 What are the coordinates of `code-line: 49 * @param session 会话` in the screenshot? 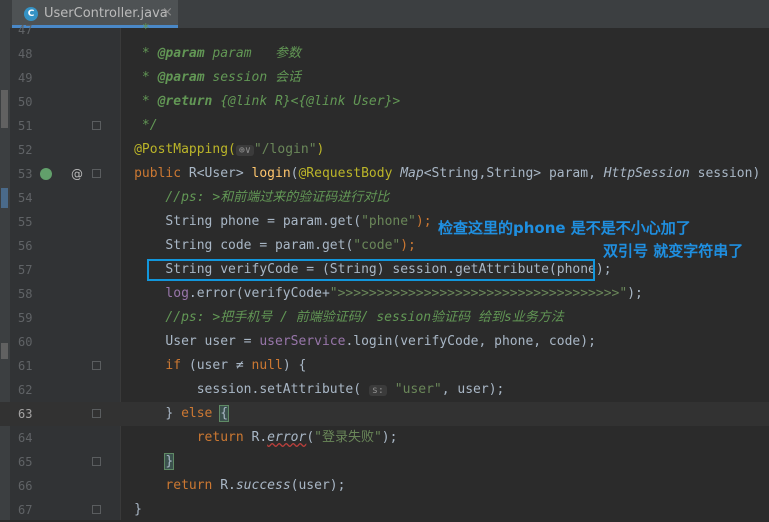 It's located at (384, 78).